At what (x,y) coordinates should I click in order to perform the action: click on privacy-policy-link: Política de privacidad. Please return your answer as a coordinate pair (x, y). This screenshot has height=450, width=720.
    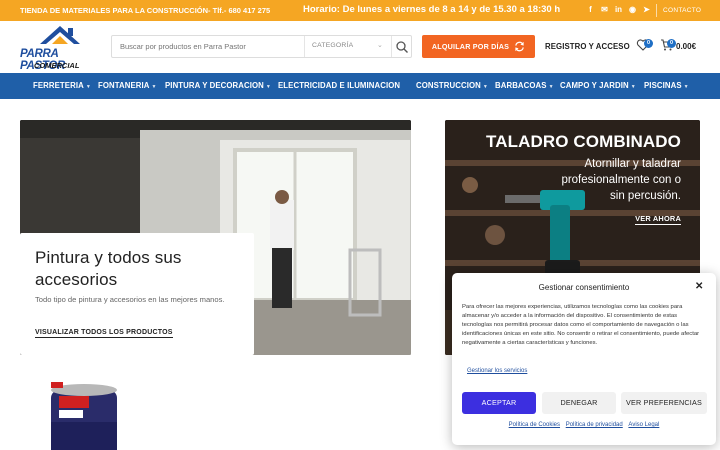
    Looking at the image, I should click on (594, 425).